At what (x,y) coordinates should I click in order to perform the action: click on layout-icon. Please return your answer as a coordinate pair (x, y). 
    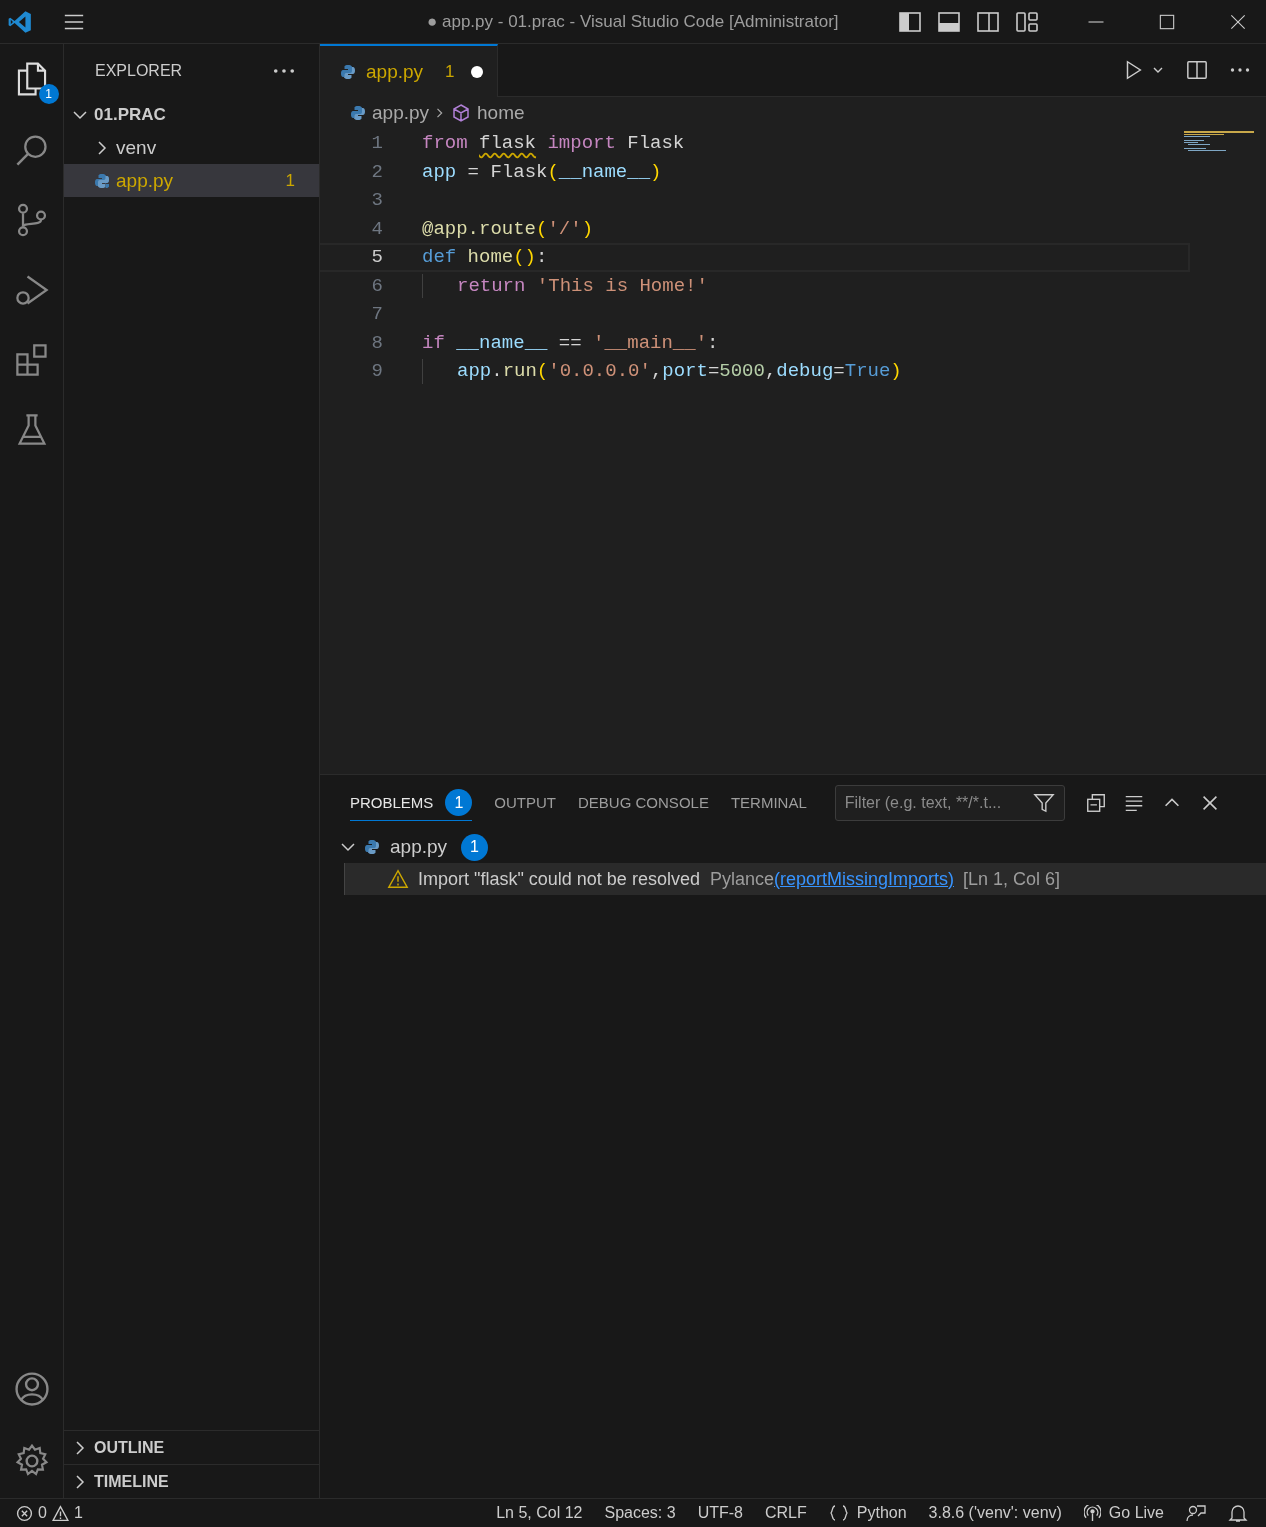
    Looking at the image, I should click on (1027, 21).